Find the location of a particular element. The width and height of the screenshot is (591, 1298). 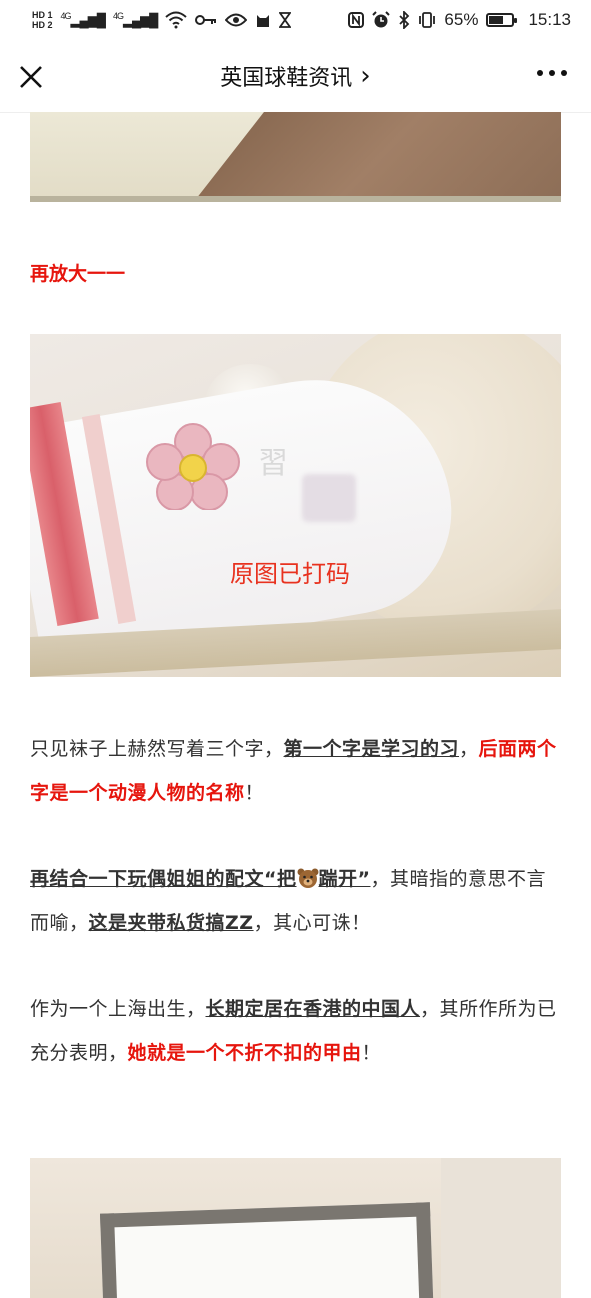

article-image-sock-top is located at coordinates (295, 157).